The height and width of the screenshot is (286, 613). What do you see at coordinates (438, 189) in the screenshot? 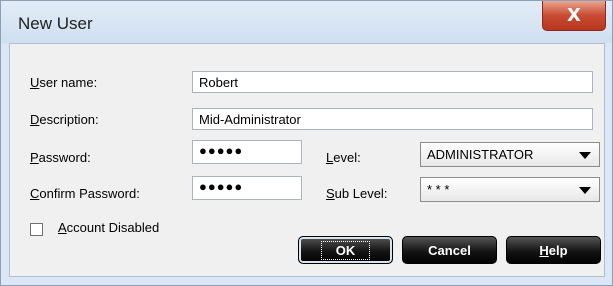
I see `sub-level-select-value: * * *` at bounding box center [438, 189].